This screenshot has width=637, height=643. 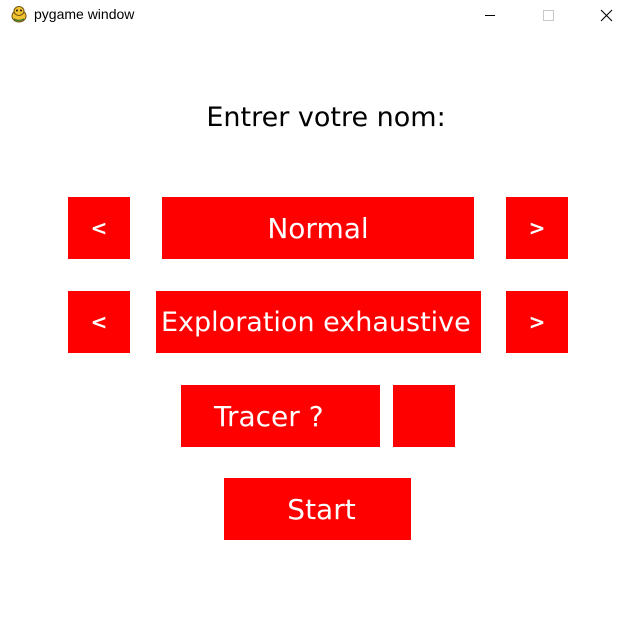 I want to click on close-button, so click(x=606, y=15).